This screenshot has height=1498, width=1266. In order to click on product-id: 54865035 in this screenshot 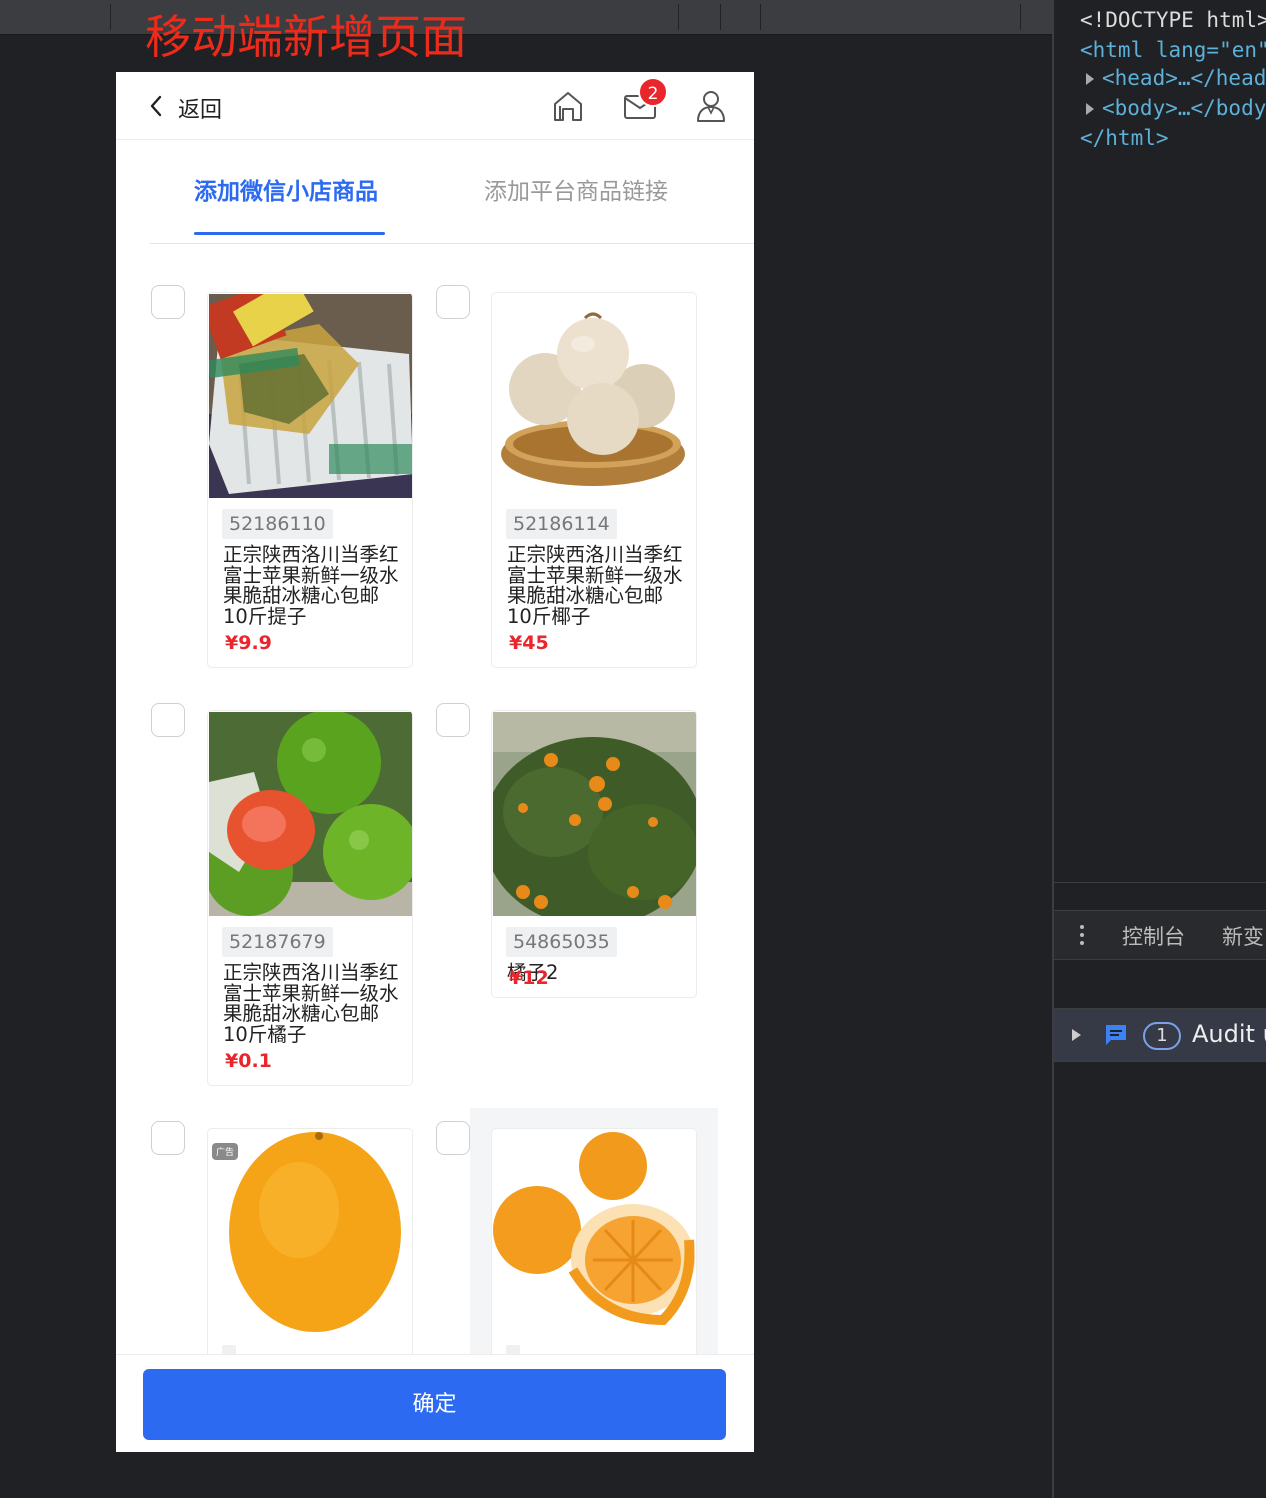, I will do `click(561, 942)`.